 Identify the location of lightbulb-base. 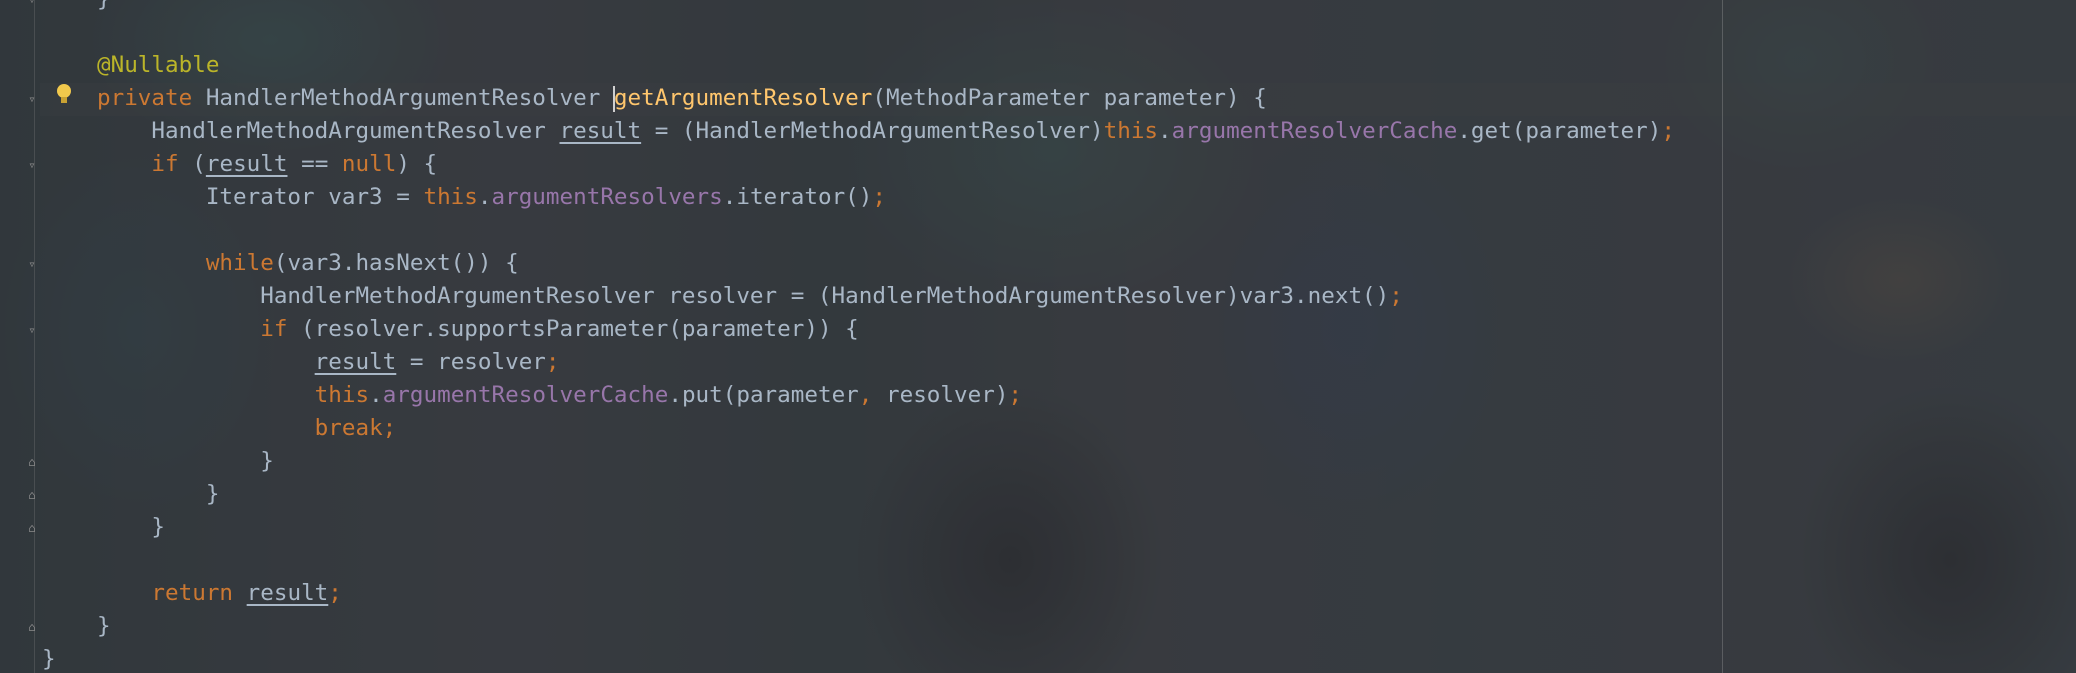
(64, 100).